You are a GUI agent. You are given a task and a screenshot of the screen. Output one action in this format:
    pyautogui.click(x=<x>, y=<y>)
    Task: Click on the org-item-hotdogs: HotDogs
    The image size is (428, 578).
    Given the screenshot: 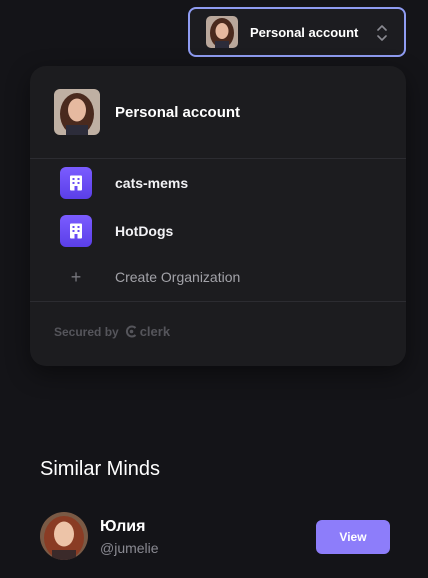 What is the action you would take?
    pyautogui.click(x=218, y=231)
    